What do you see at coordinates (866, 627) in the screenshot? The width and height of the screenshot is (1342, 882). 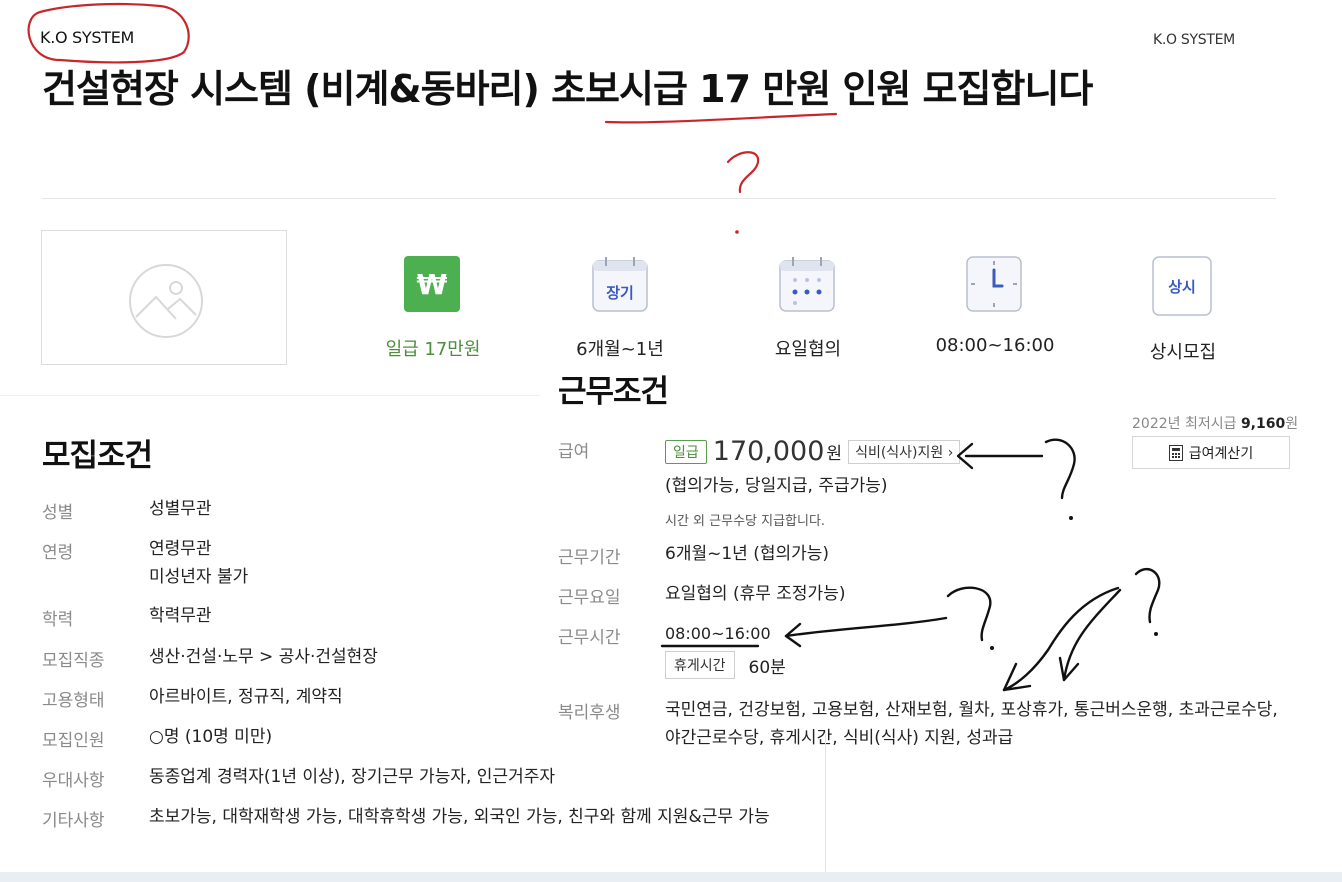 I see `hours-arrow-line-annotation` at bounding box center [866, 627].